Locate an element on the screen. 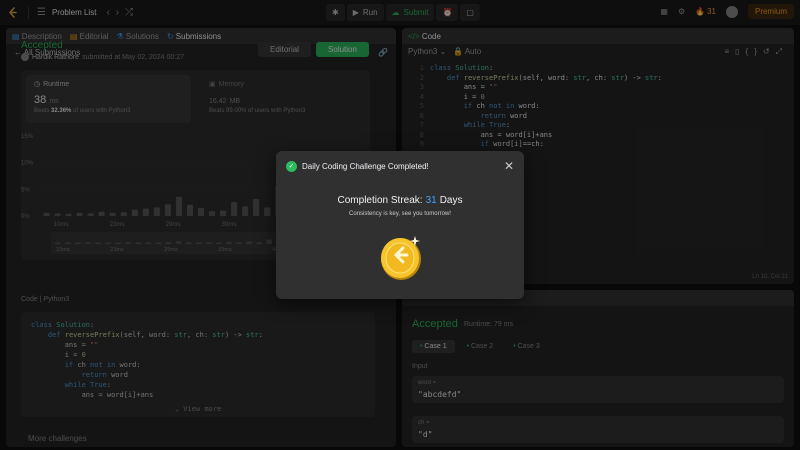 The image size is (800, 450). dialog-title: Daily Coding Challenge Completed! is located at coordinates (365, 166).